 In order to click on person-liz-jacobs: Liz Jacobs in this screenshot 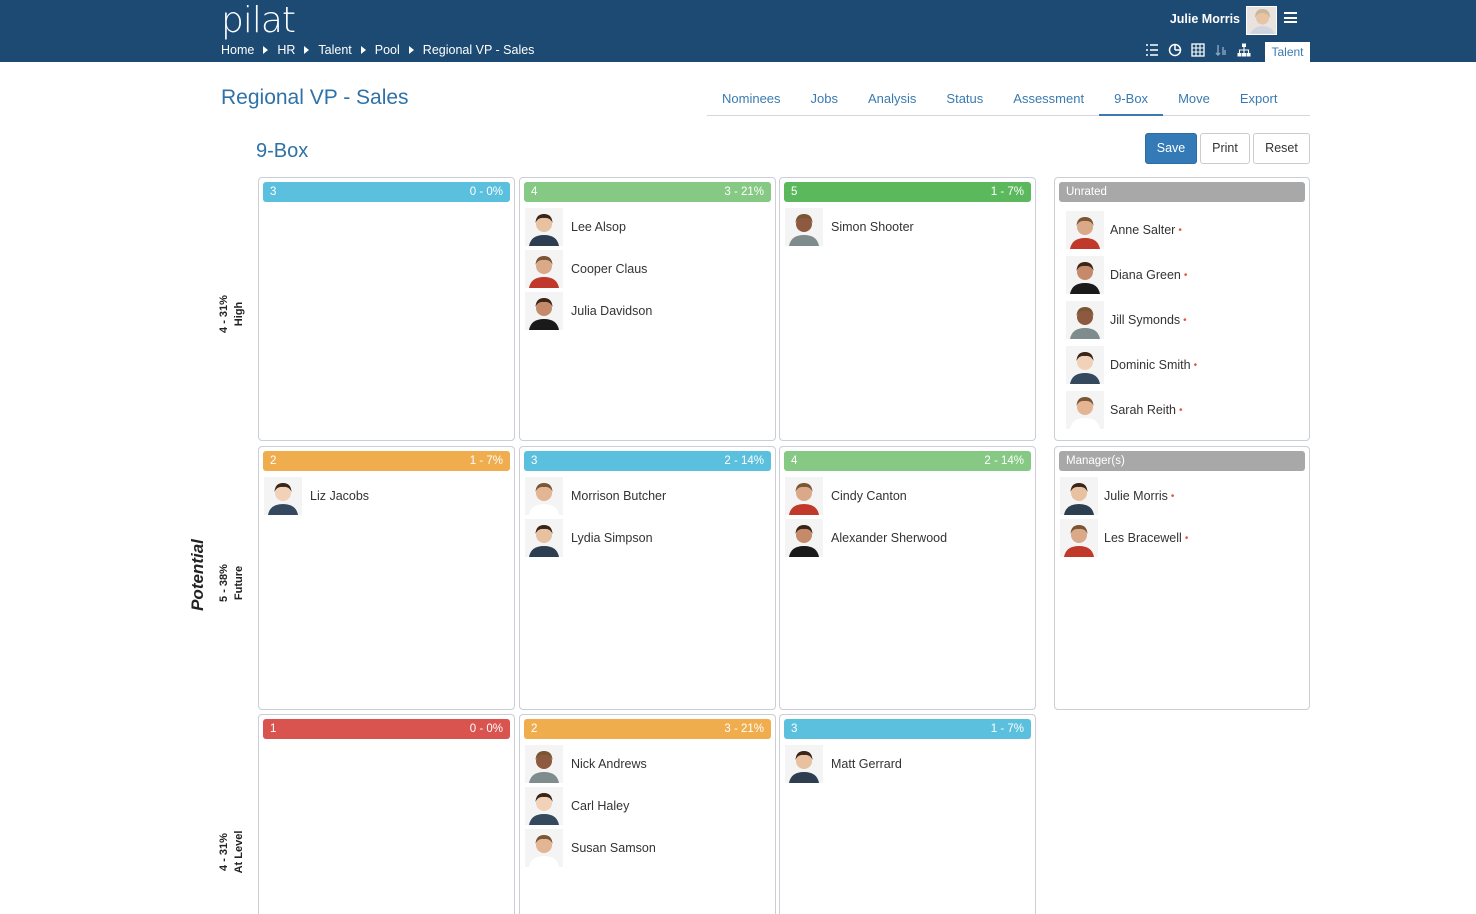, I will do `click(316, 496)`.